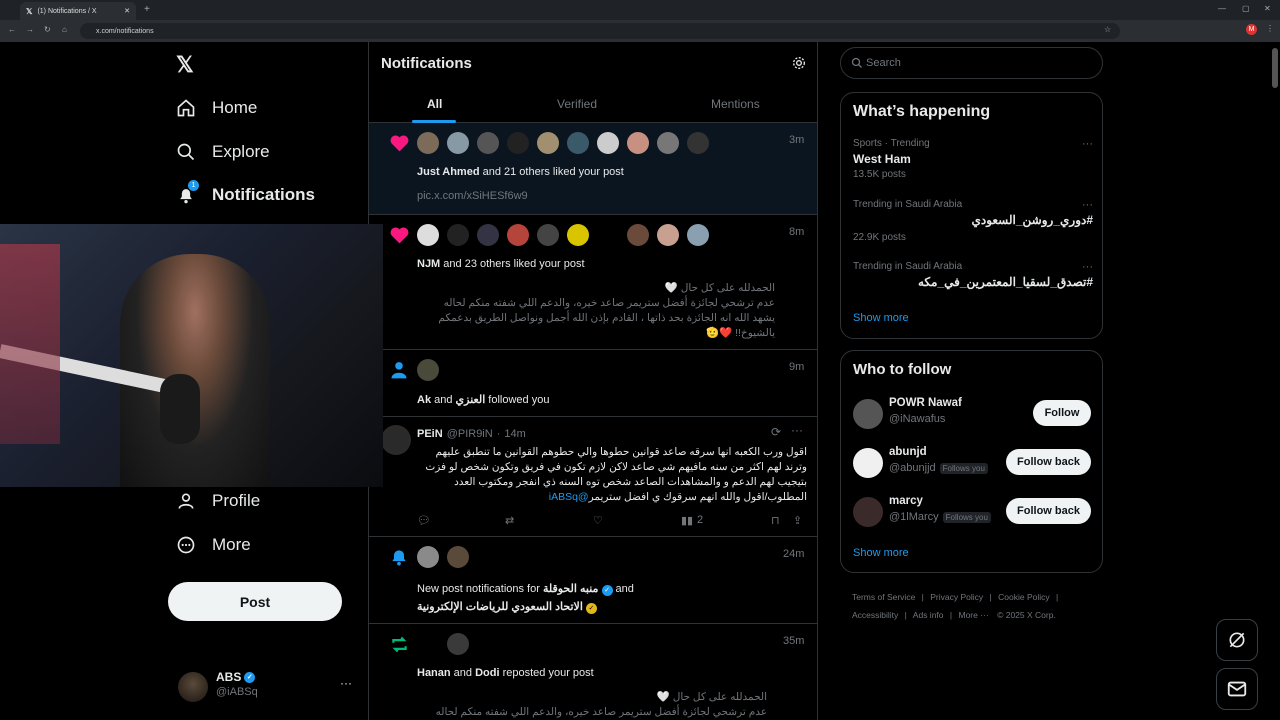 Image resolution: width=1280 pixels, height=720 pixels. Describe the element at coordinates (973, 464) in the screenshot. I see `follow-suggestion: abunjd @abunjjd Follows you Follow back` at that location.